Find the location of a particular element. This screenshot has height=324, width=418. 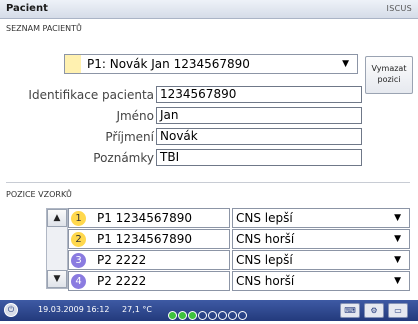

first-name-field: Jan is located at coordinates (259, 115).